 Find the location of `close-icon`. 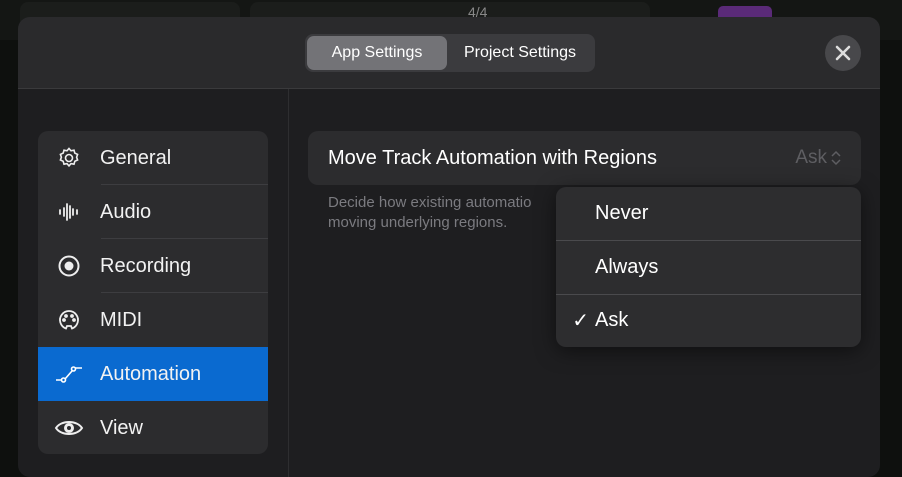

close-icon is located at coordinates (843, 53).